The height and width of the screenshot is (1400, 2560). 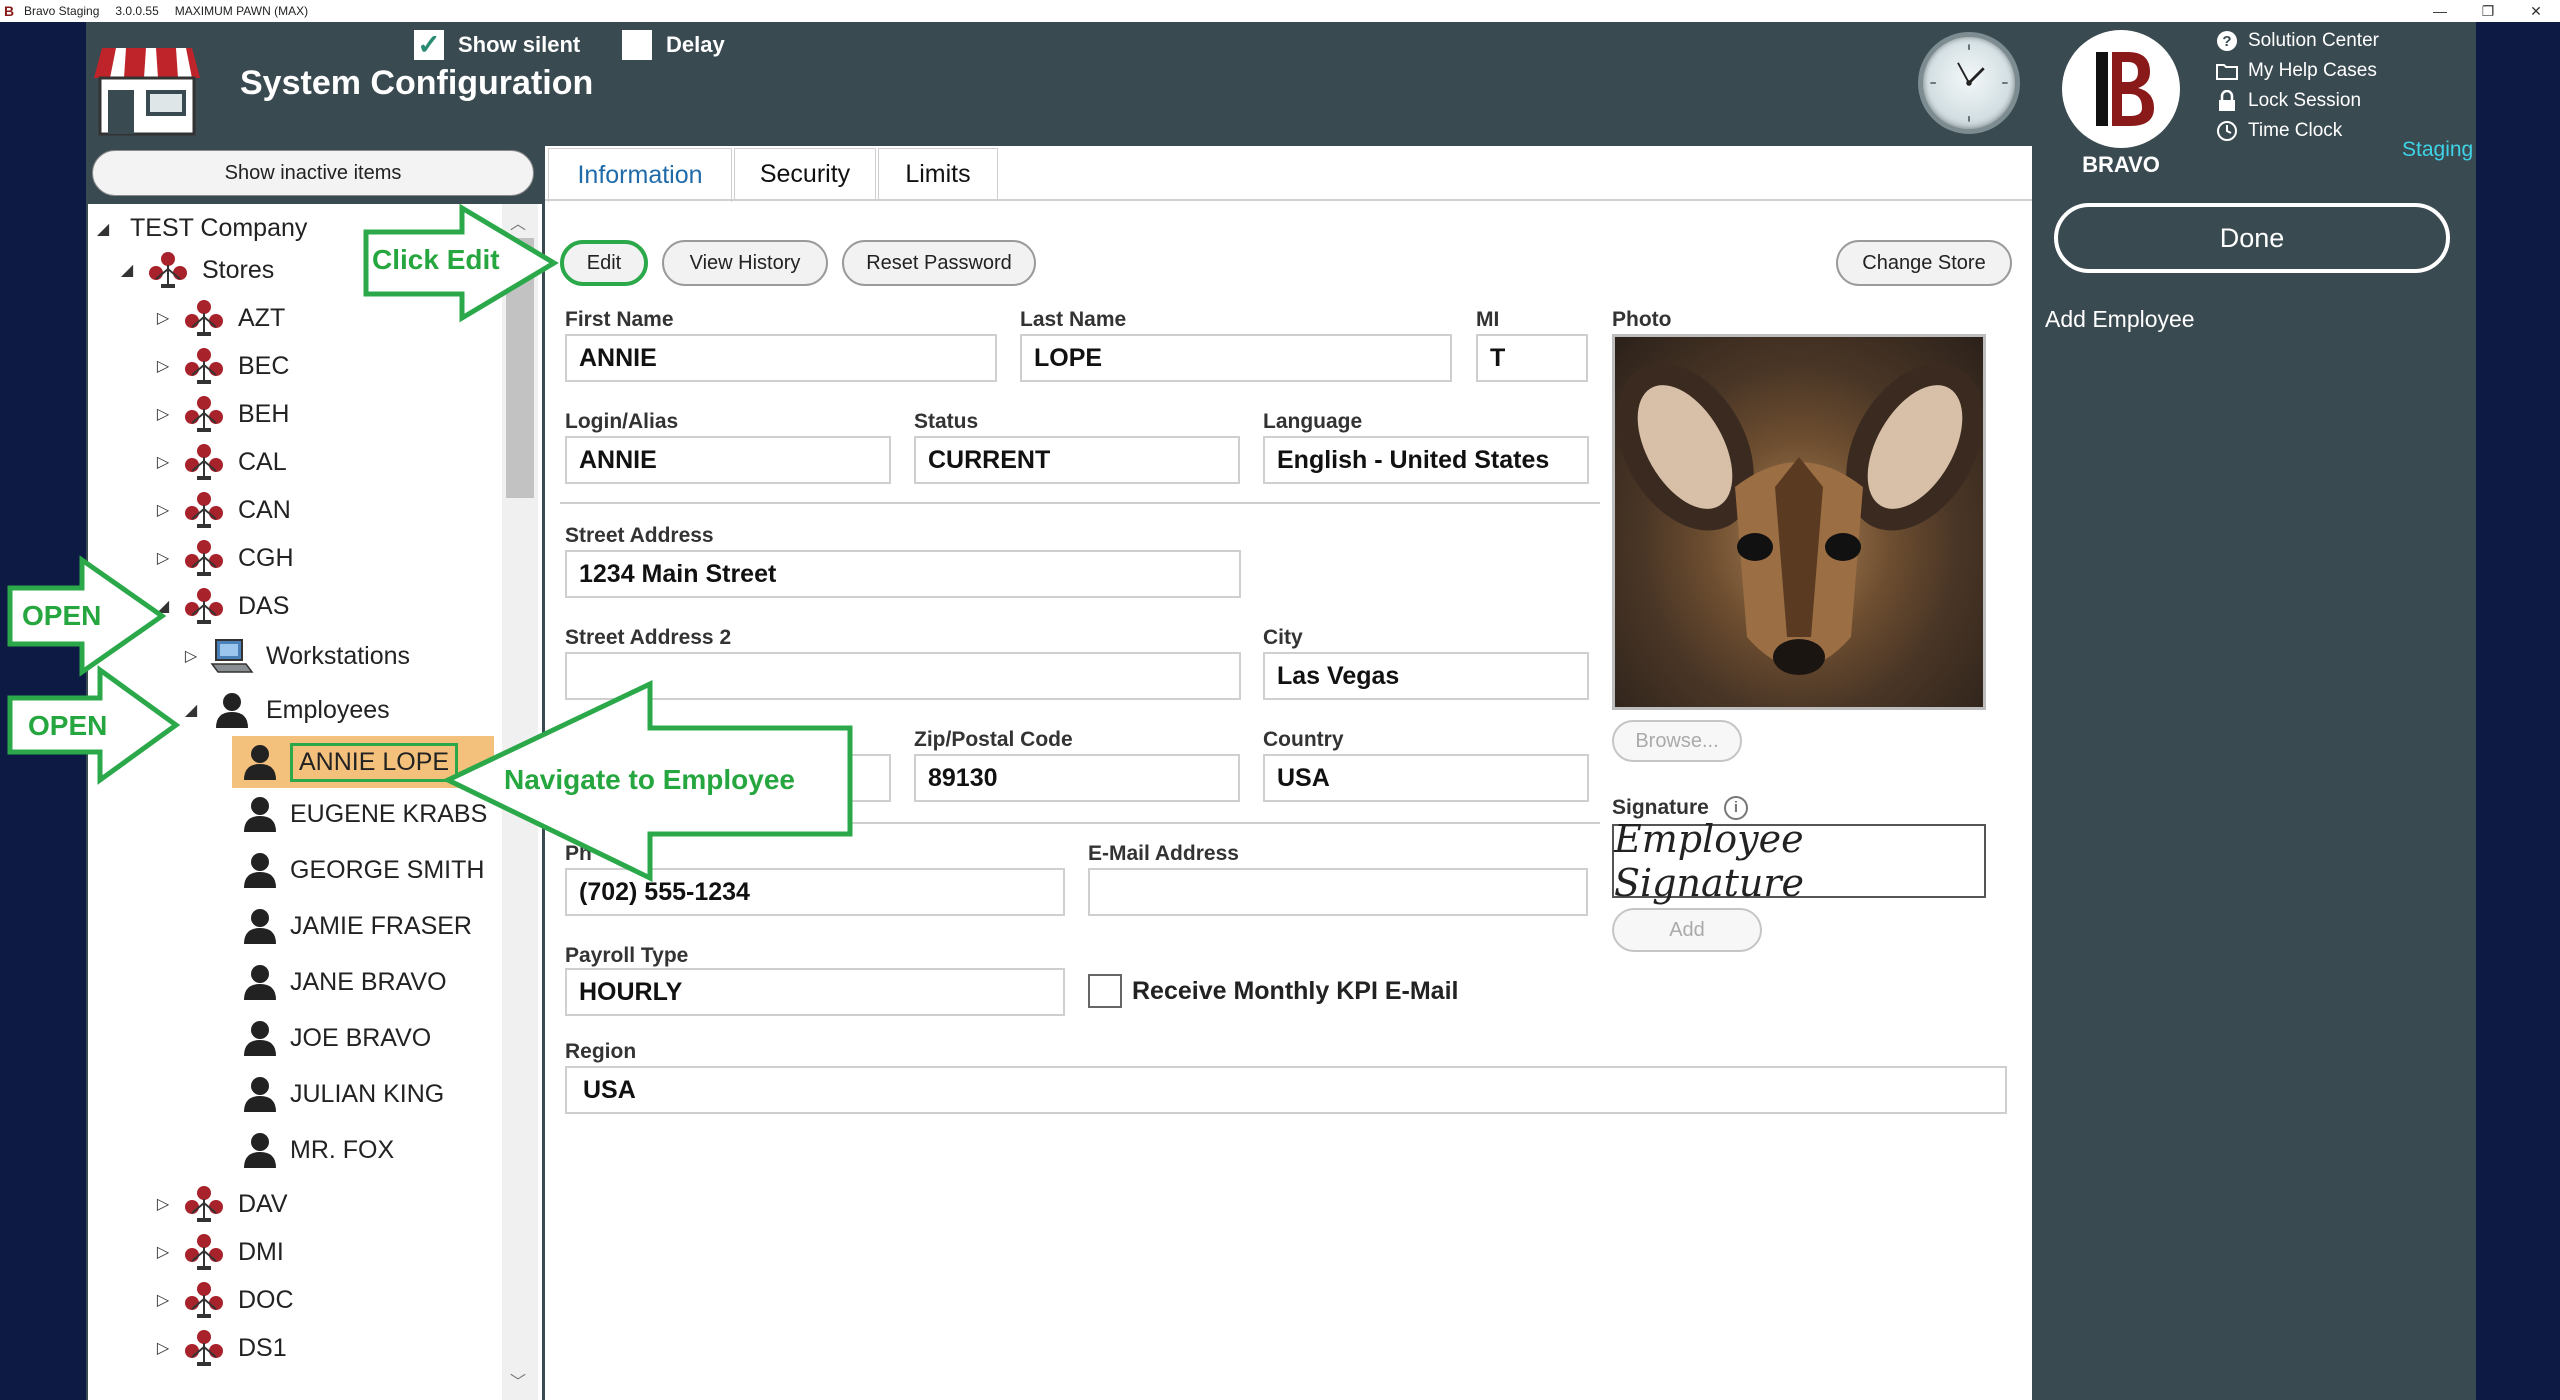 I want to click on done-button: Done, so click(x=2252, y=238).